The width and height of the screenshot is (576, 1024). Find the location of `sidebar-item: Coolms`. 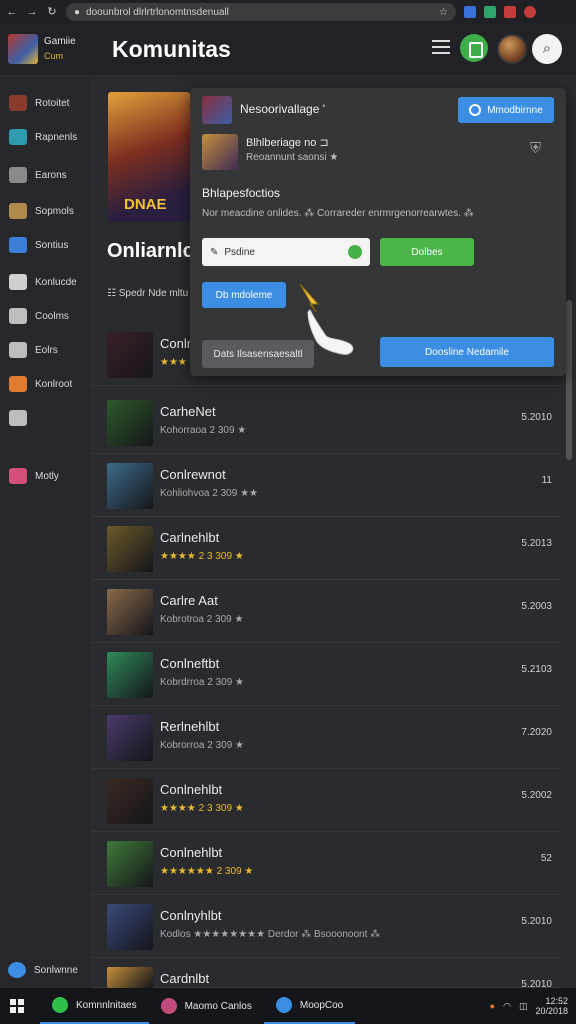

sidebar-item: Coolms is located at coordinates (46, 316).